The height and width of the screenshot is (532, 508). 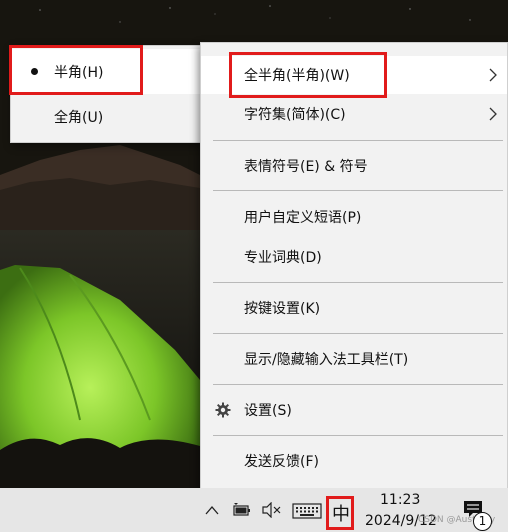 What do you see at coordinates (354, 461) in the screenshot?
I see `menu-item-feedback: 发送反馈(F)` at bounding box center [354, 461].